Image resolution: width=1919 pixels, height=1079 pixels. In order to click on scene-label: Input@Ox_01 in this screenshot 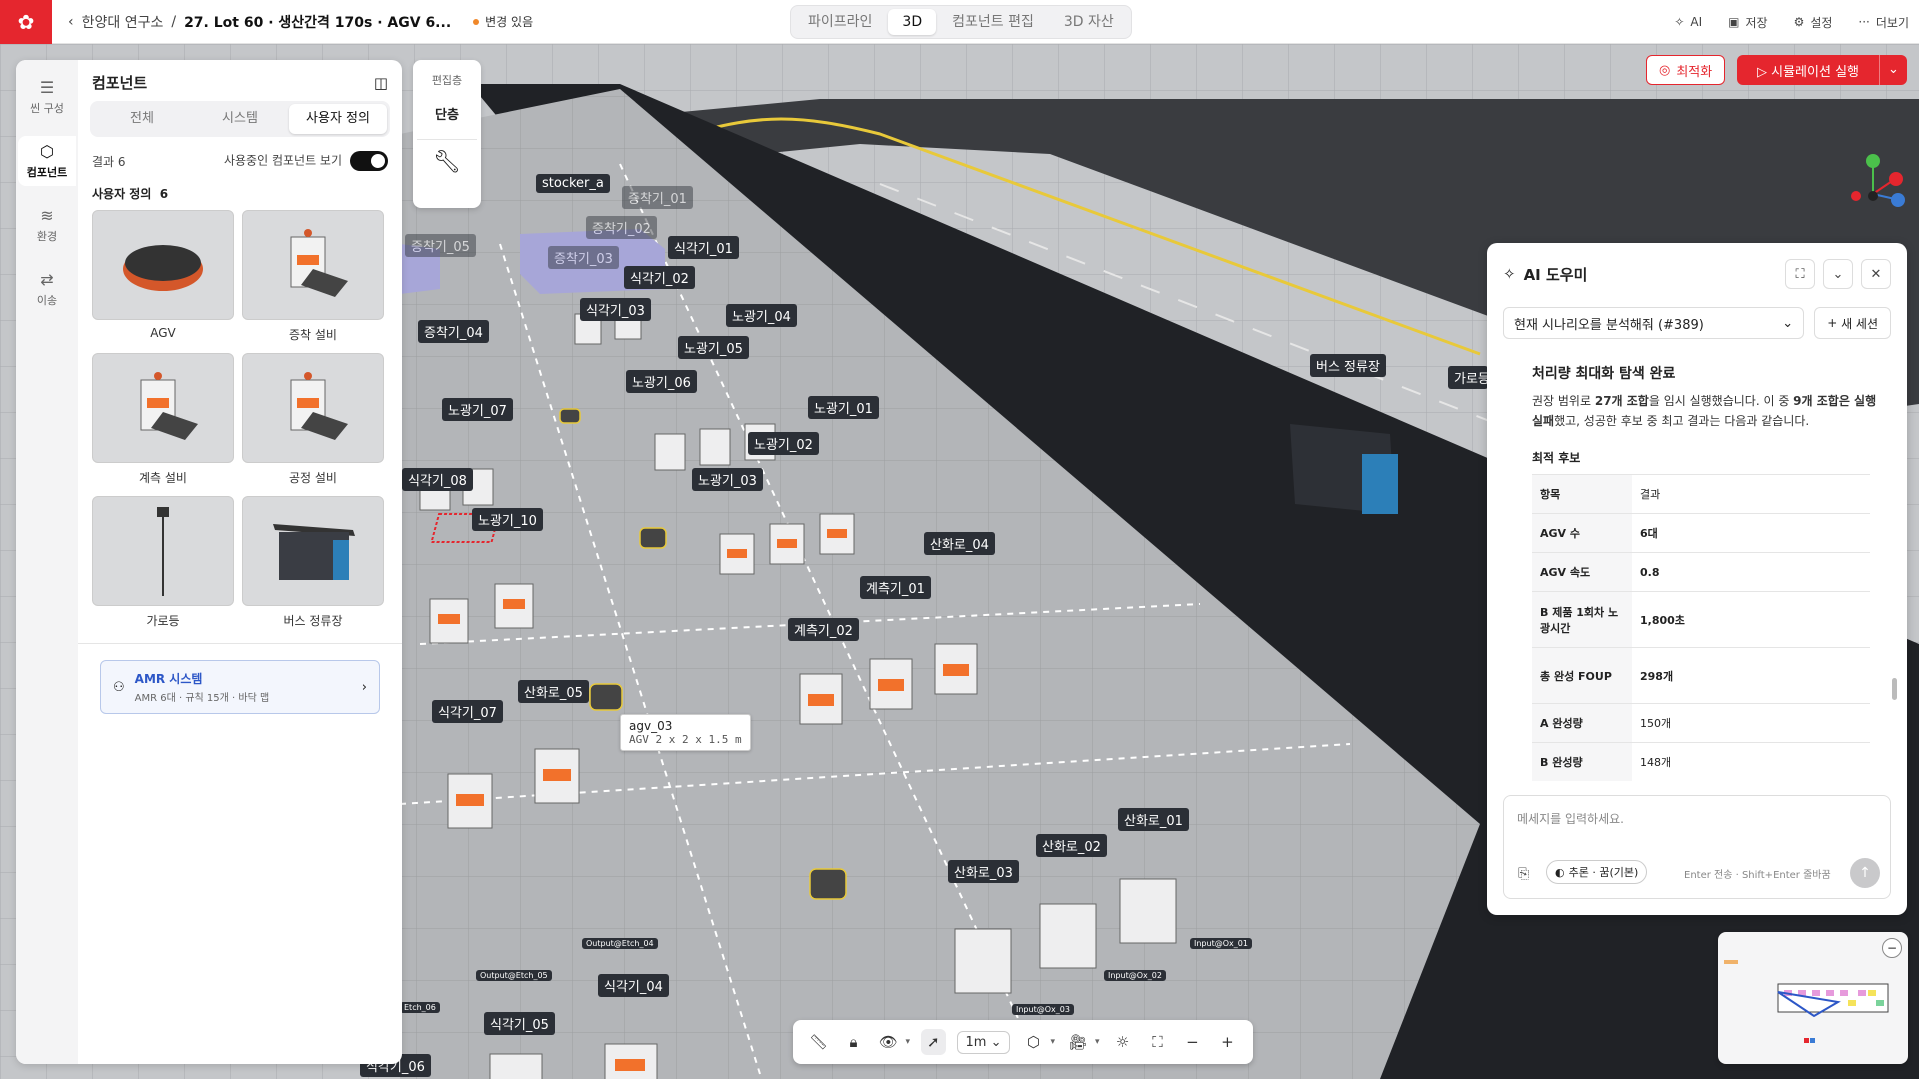, I will do `click(1221, 943)`.